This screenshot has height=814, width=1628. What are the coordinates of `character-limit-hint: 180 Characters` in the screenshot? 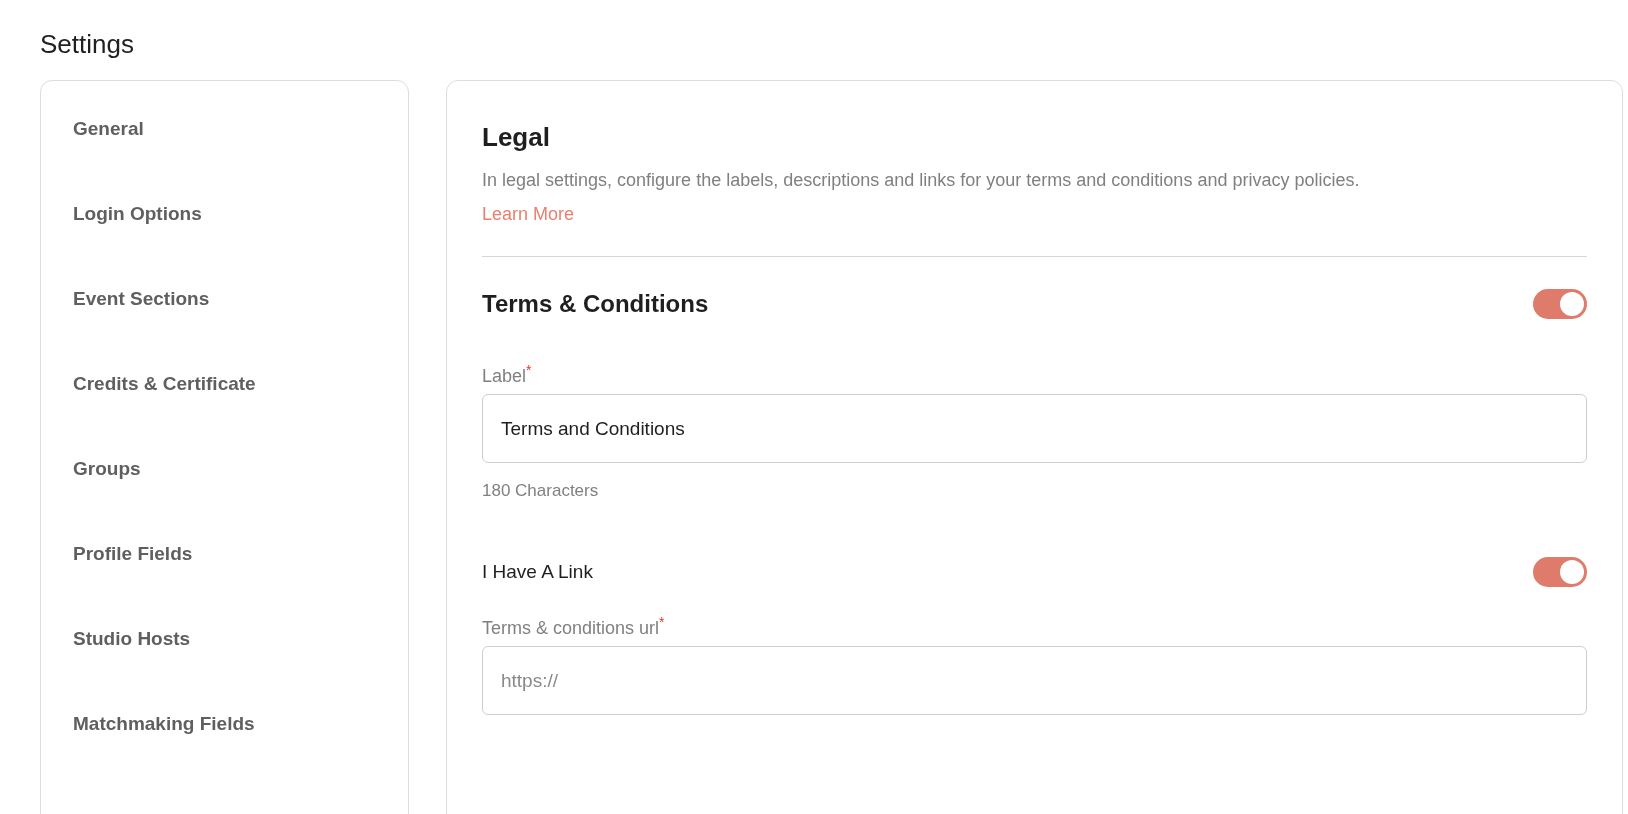 It's located at (540, 491).